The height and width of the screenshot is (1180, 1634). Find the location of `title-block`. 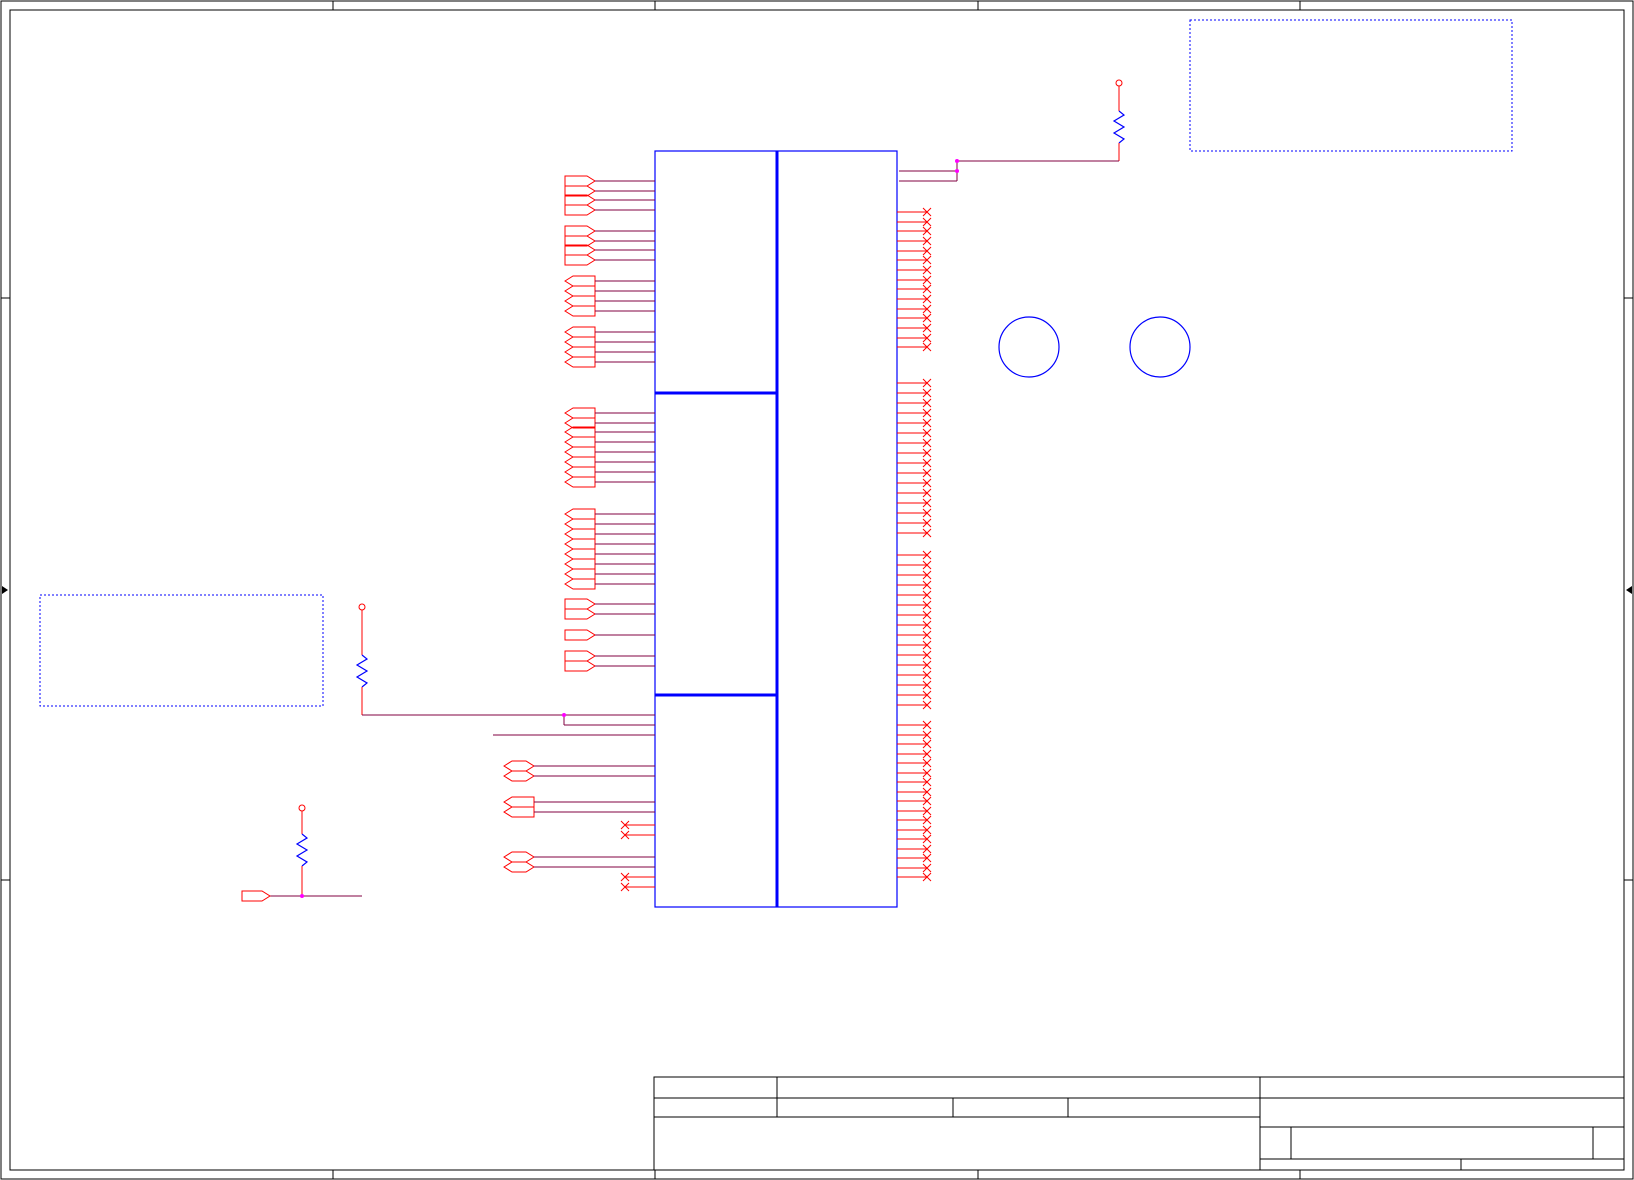

title-block is located at coordinates (1139, 1123).